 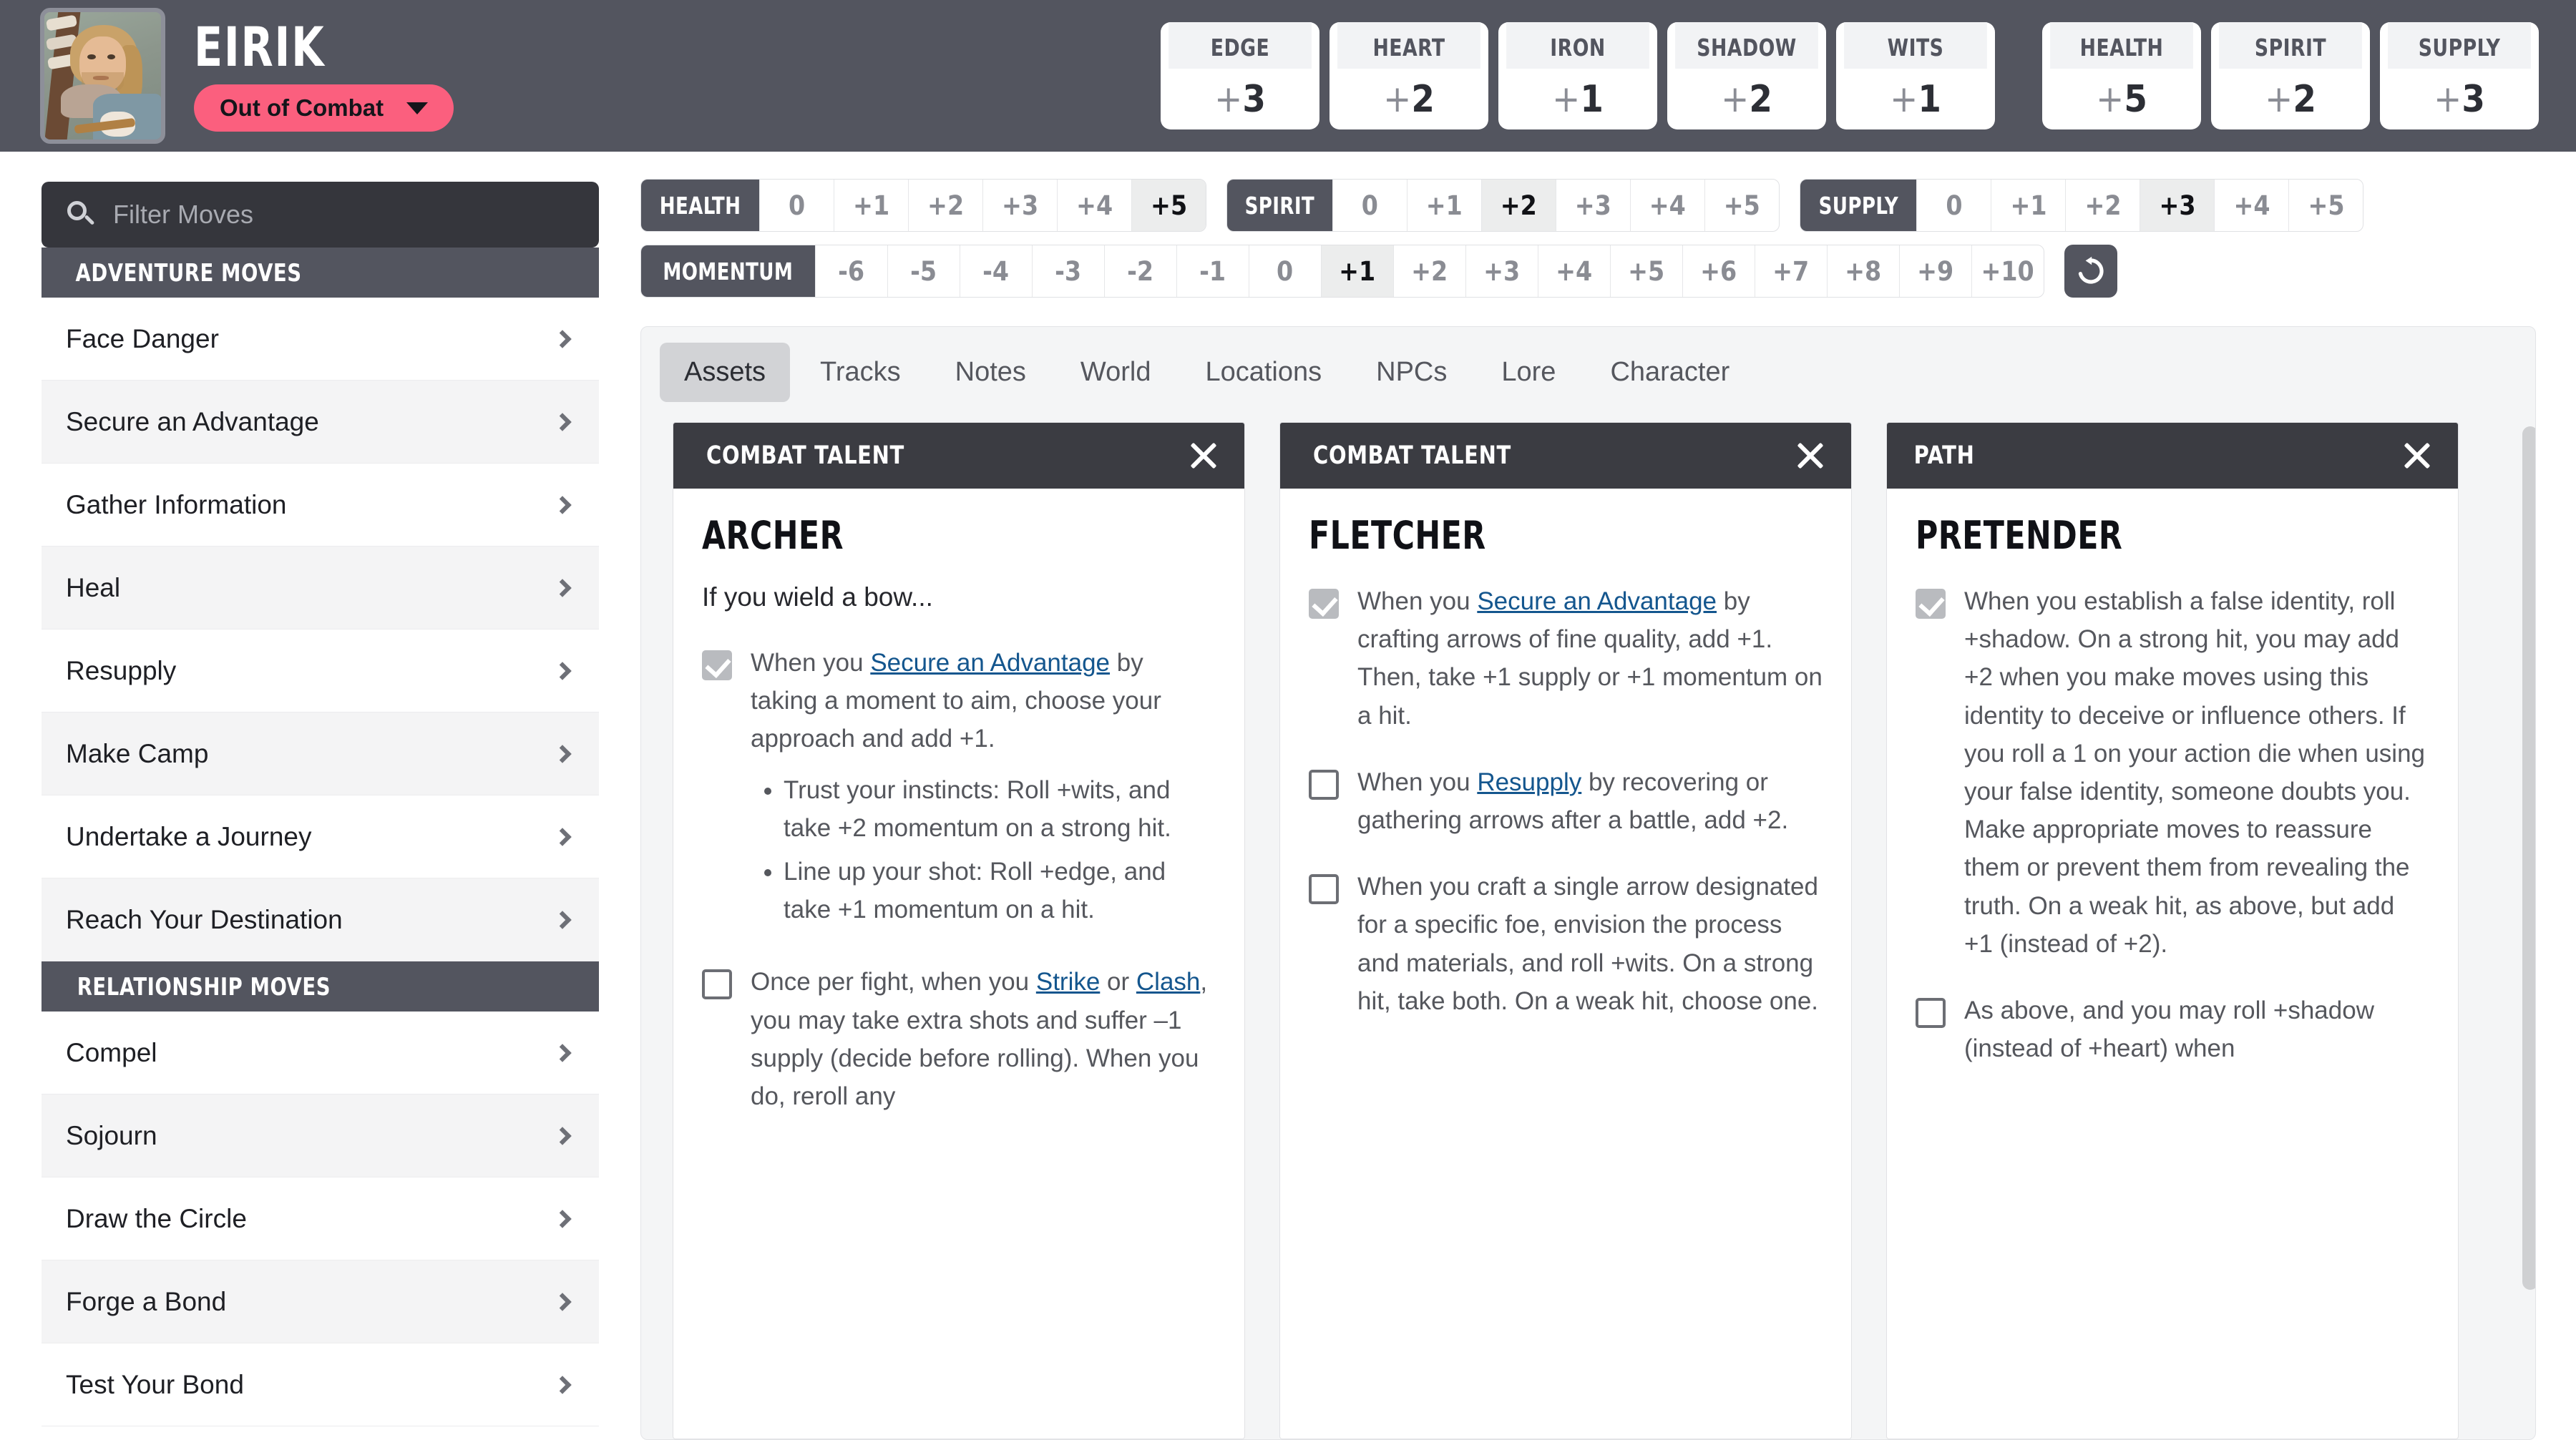 I want to click on stat-value: +2, so click(x=1746, y=99).